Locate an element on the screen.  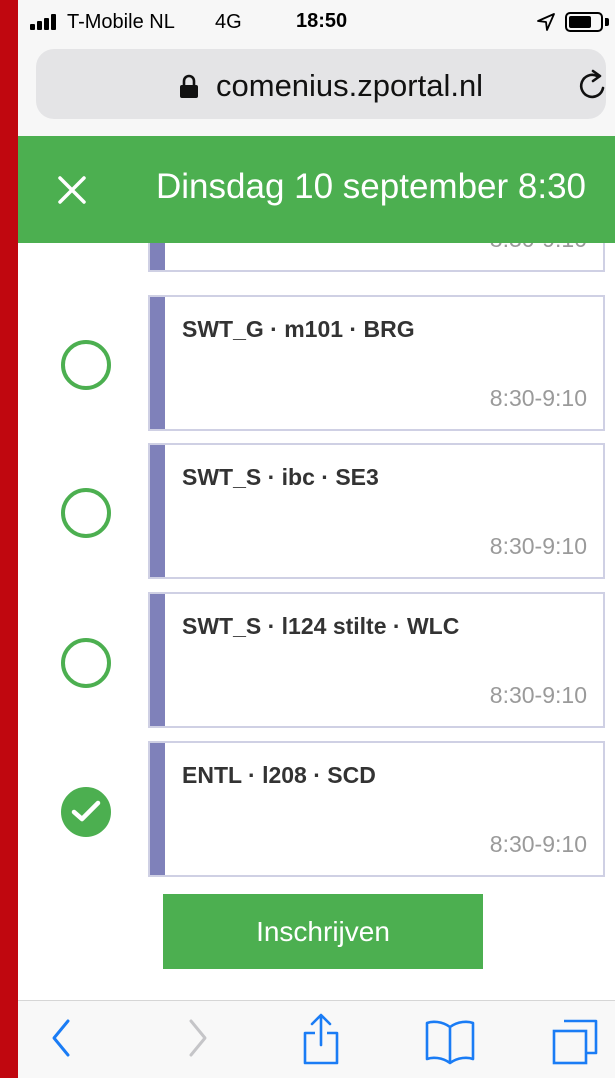
bookmarks-icon is located at coordinates (450, 1042).